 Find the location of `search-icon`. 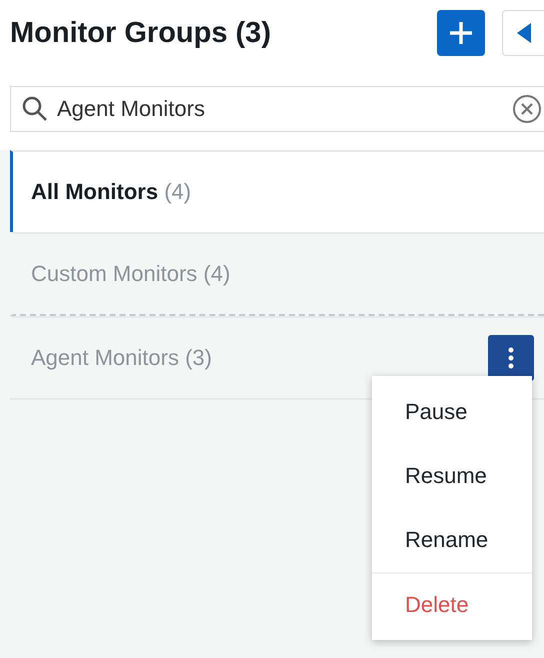

search-icon is located at coordinates (35, 109).